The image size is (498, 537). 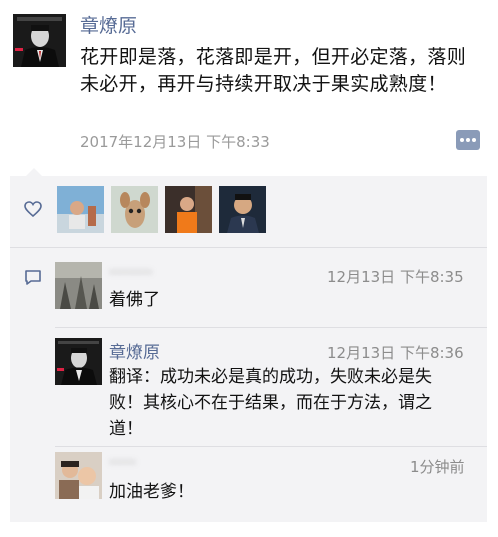 I want to click on comment-time-2: 12月13日 下午8:36, so click(x=395, y=353).